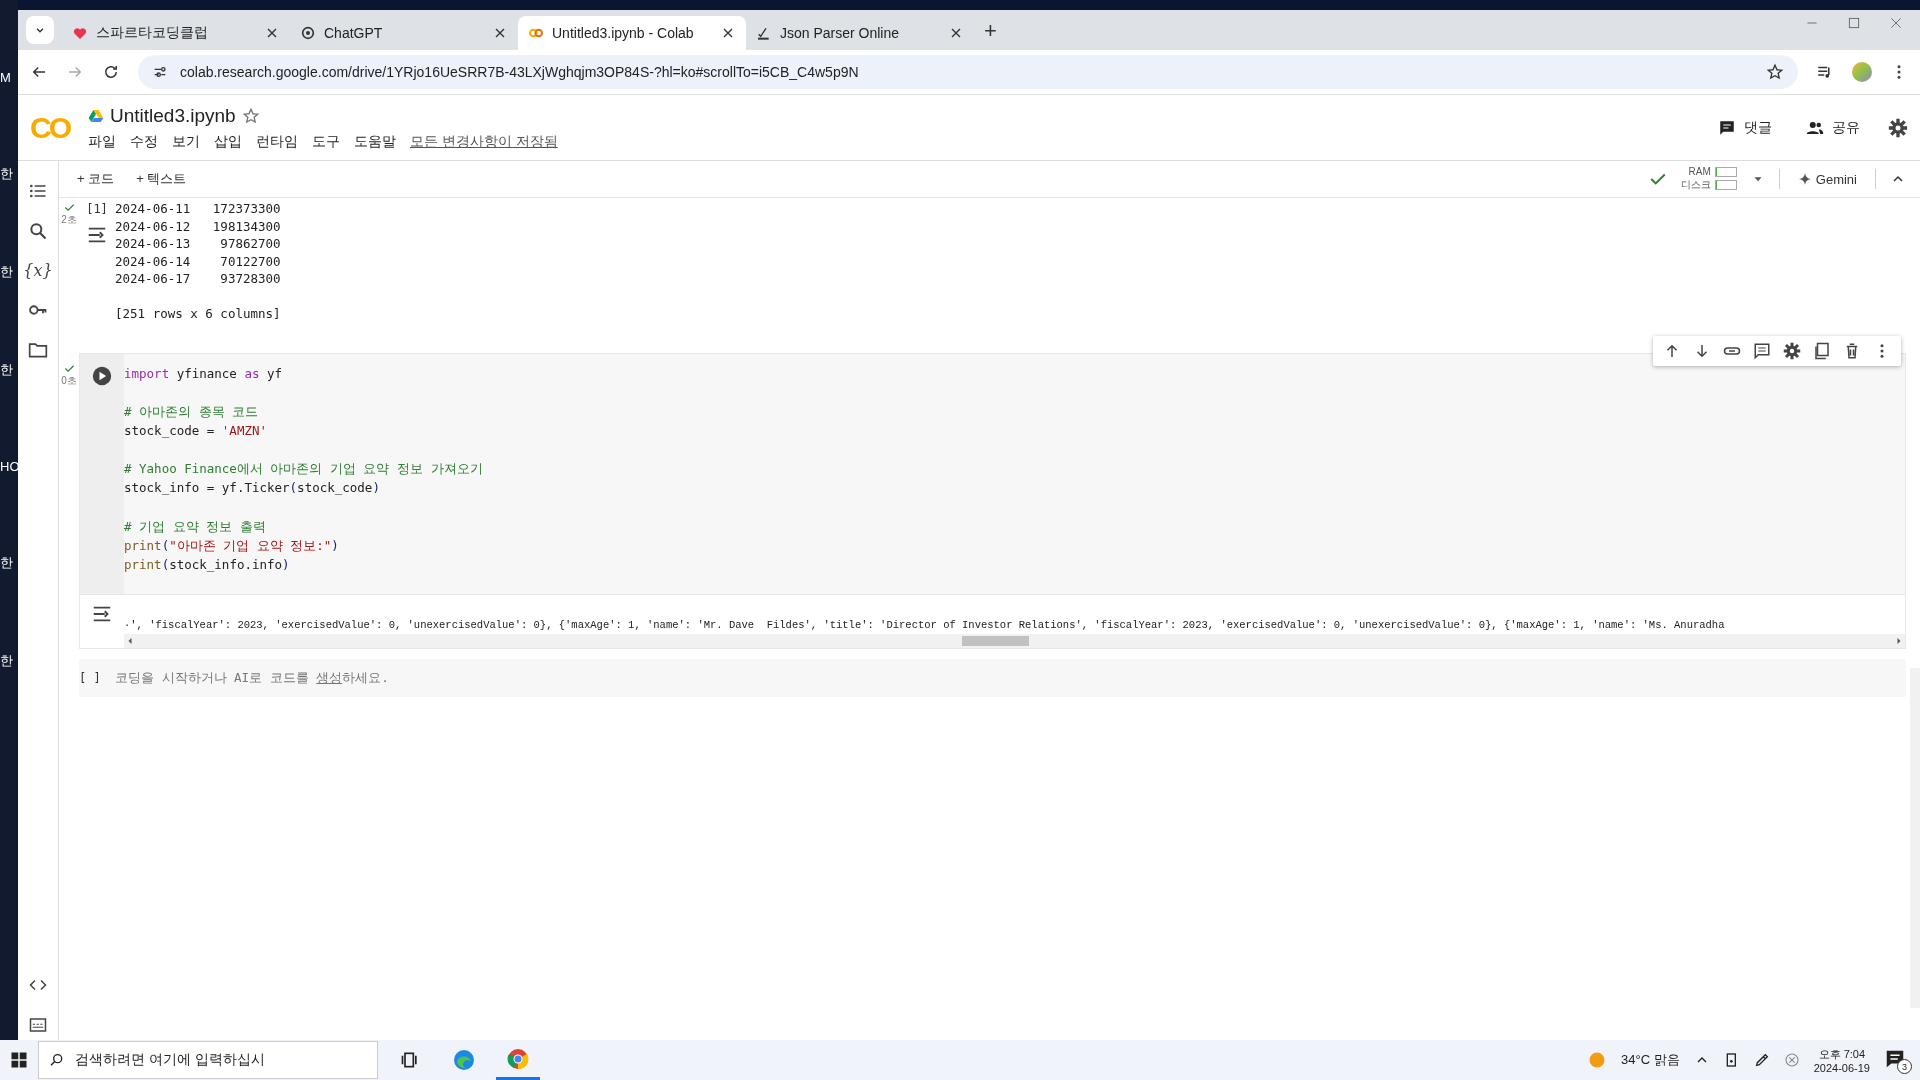  Describe the element at coordinates (464, 1060) in the screenshot. I see `edge-browser-icon` at that location.